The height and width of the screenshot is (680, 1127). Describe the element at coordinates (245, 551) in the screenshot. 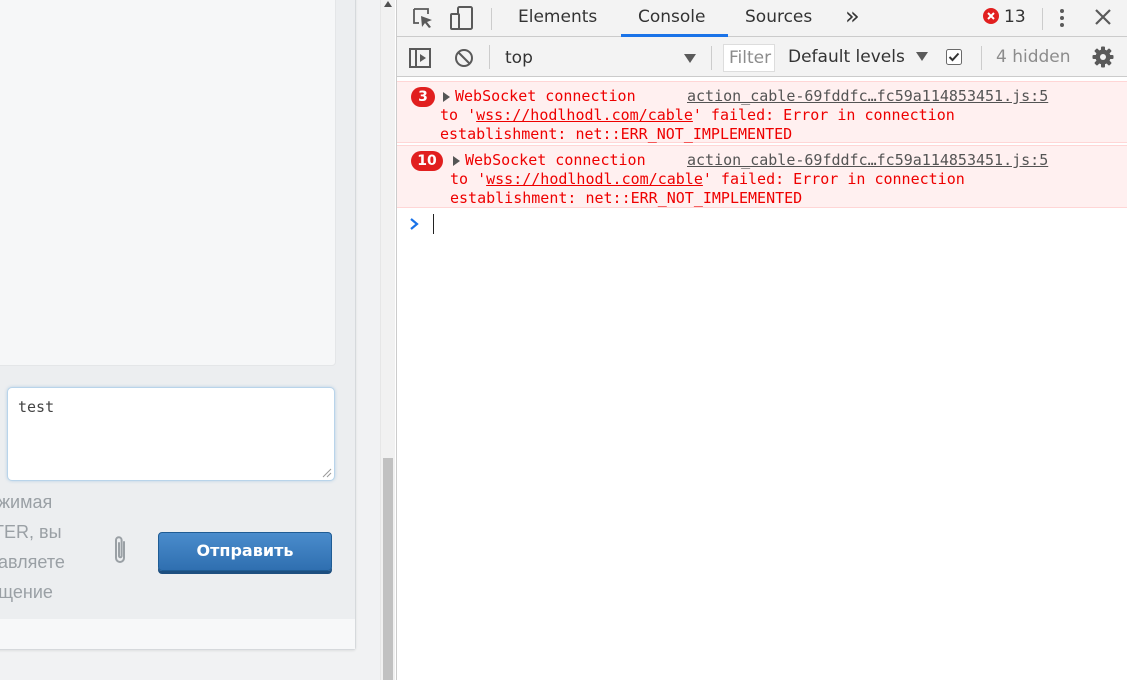

I see `send-button: Отправить` at that location.